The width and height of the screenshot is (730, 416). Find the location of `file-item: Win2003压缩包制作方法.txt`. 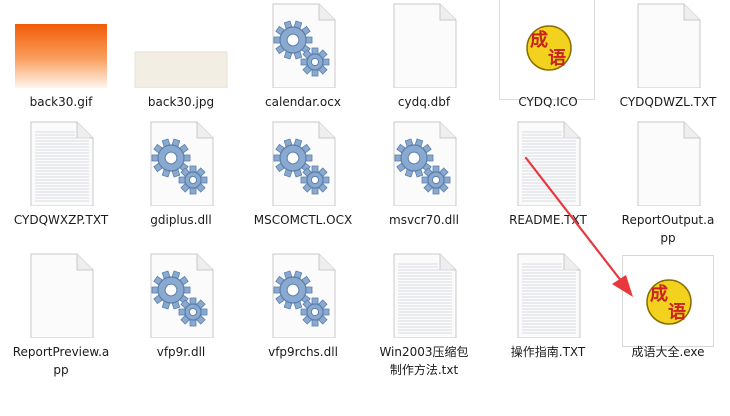

file-item: Win2003压缩包制作方法.txt is located at coordinates (424, 315).